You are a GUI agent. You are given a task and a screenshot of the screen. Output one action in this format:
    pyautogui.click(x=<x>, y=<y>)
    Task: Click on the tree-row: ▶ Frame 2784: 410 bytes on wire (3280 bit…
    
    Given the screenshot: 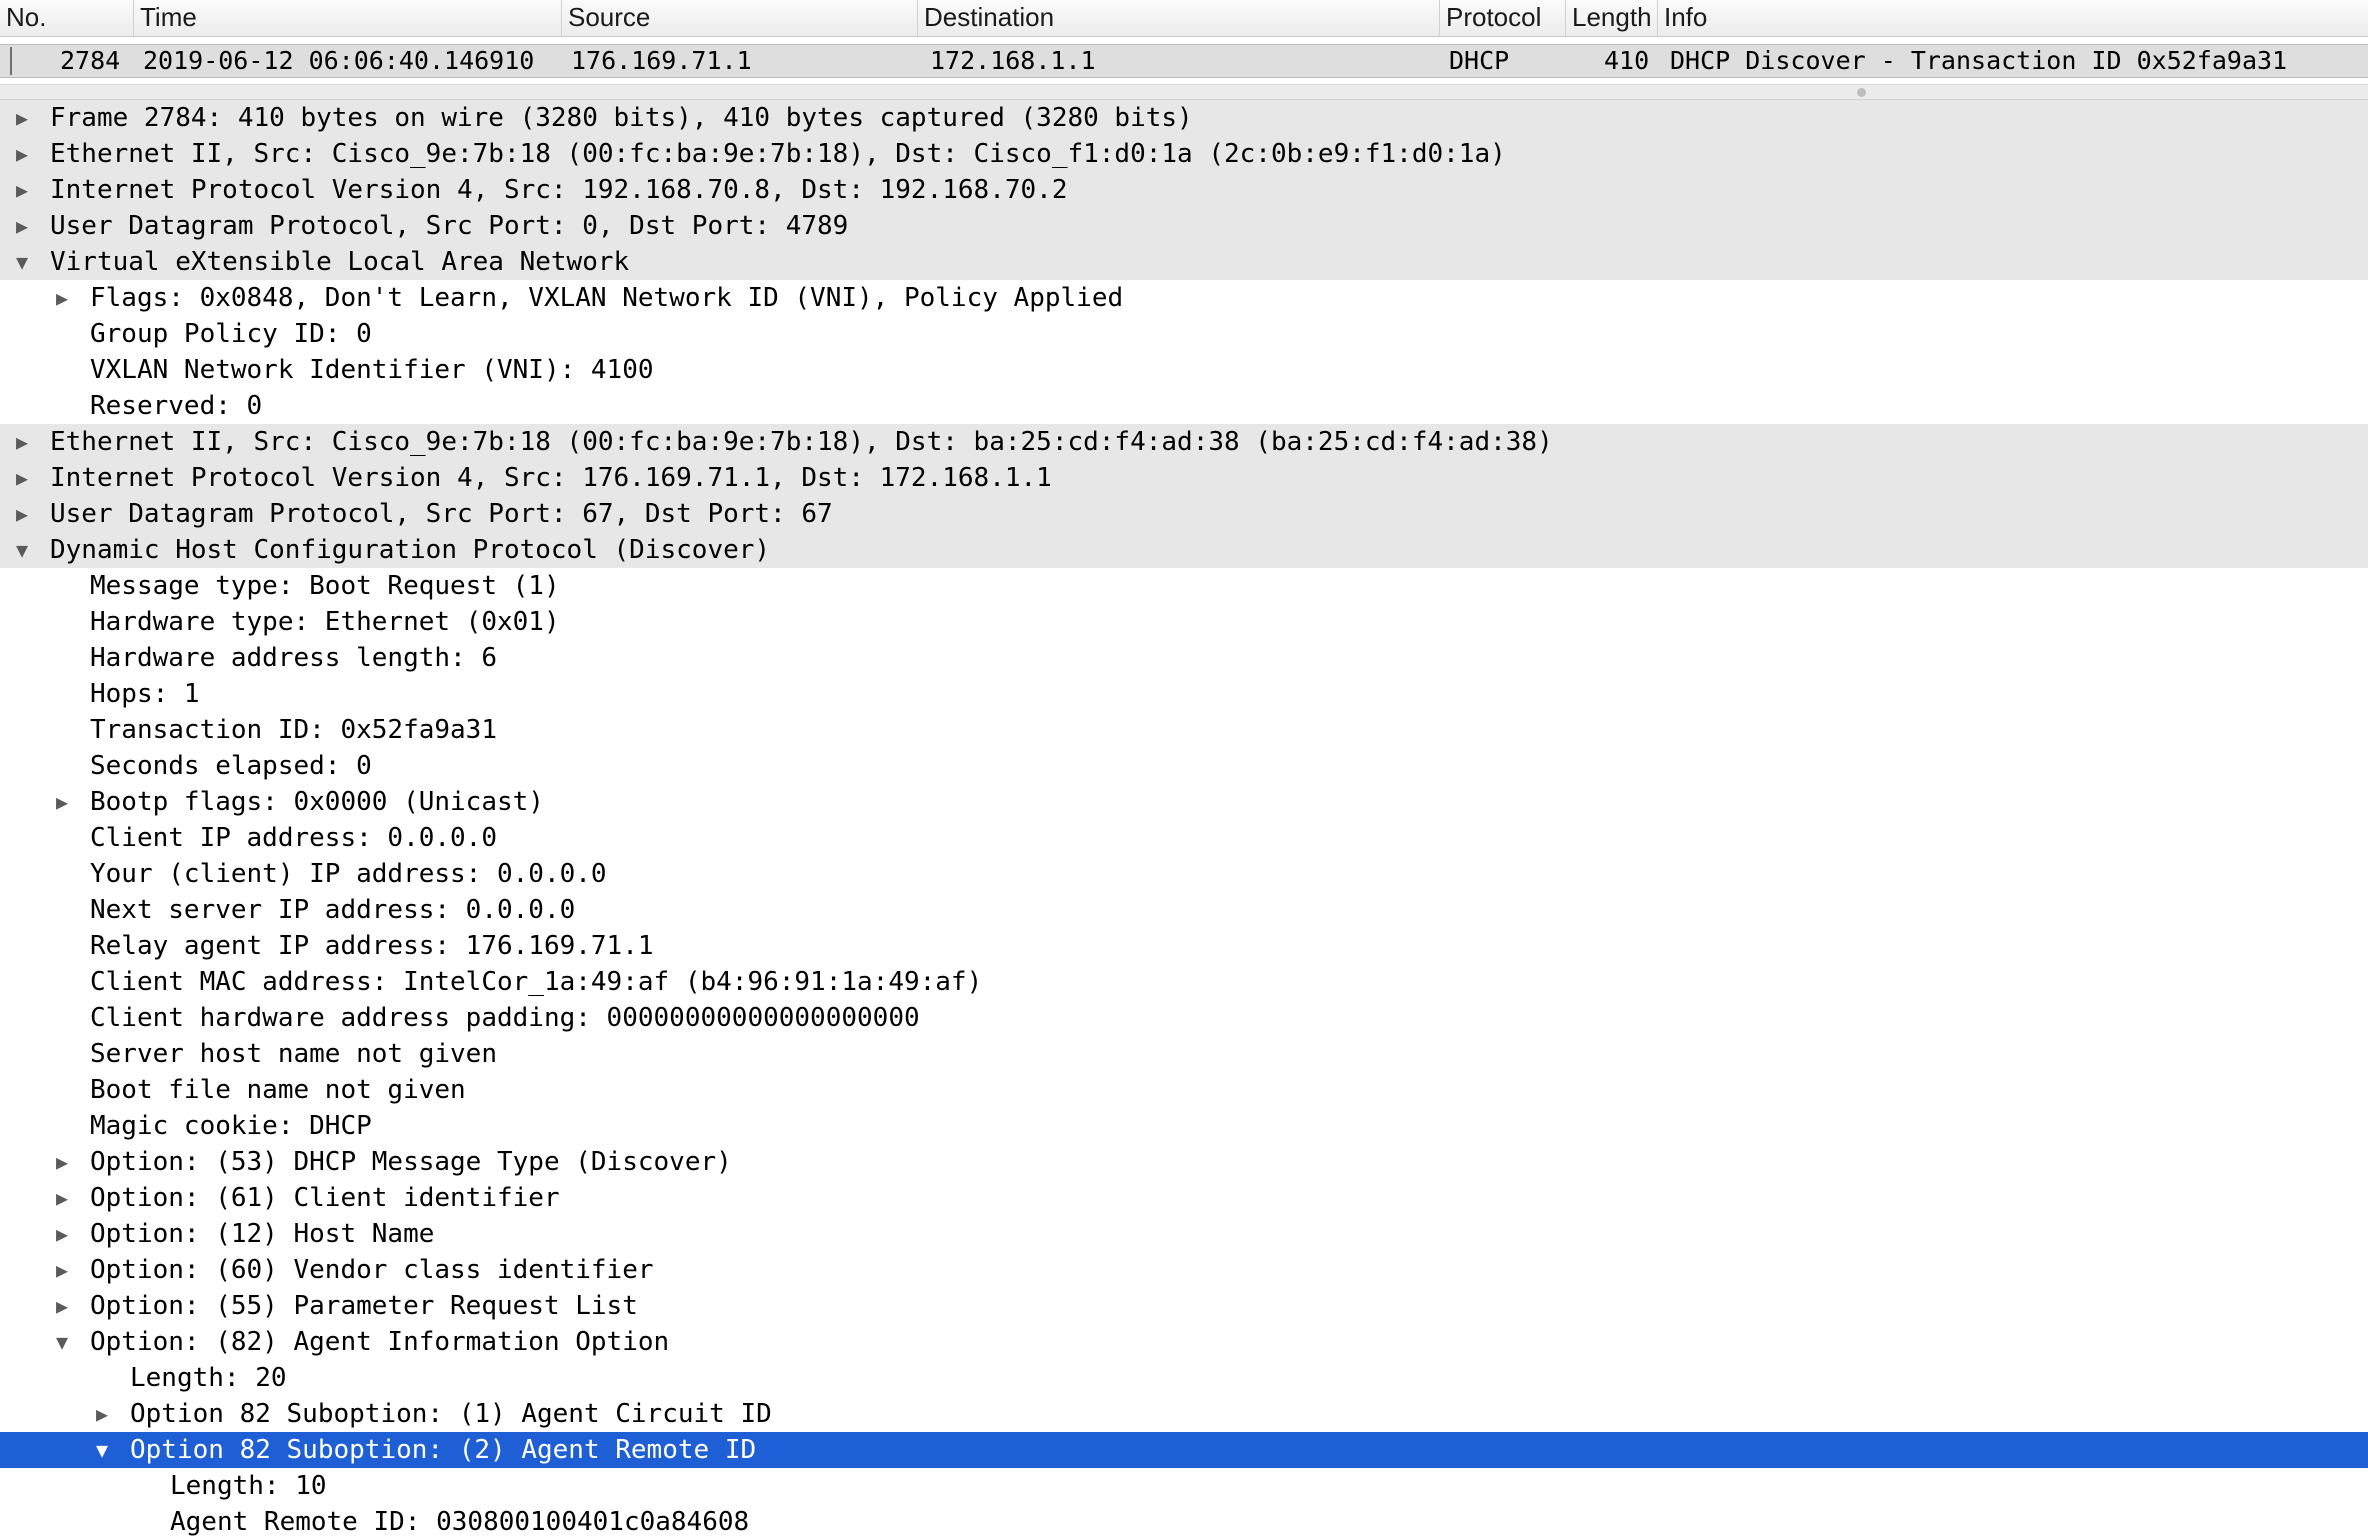 What is the action you would take?
    pyautogui.click(x=1184, y=118)
    